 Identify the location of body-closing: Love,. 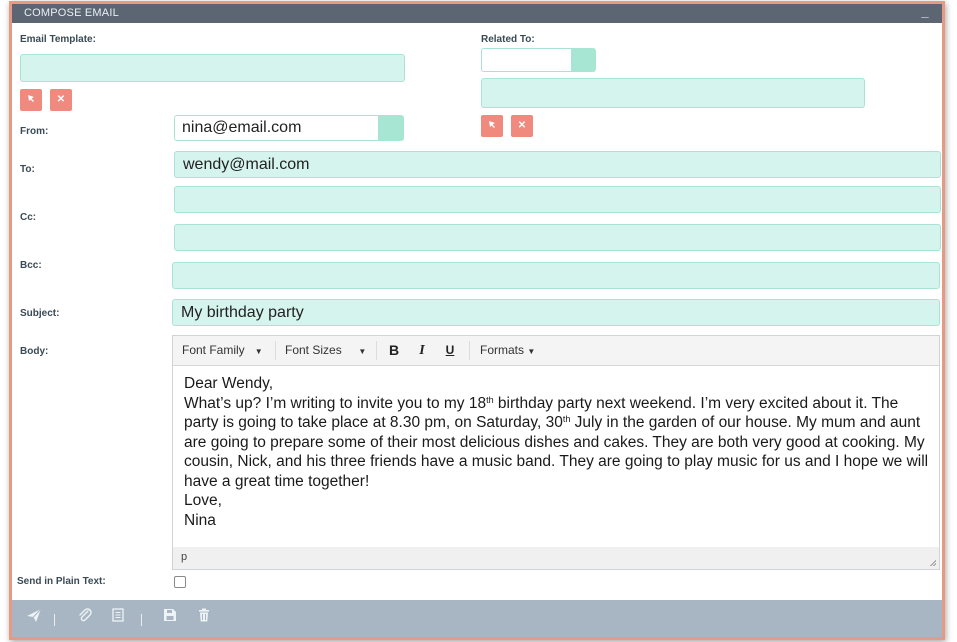
(203, 500).